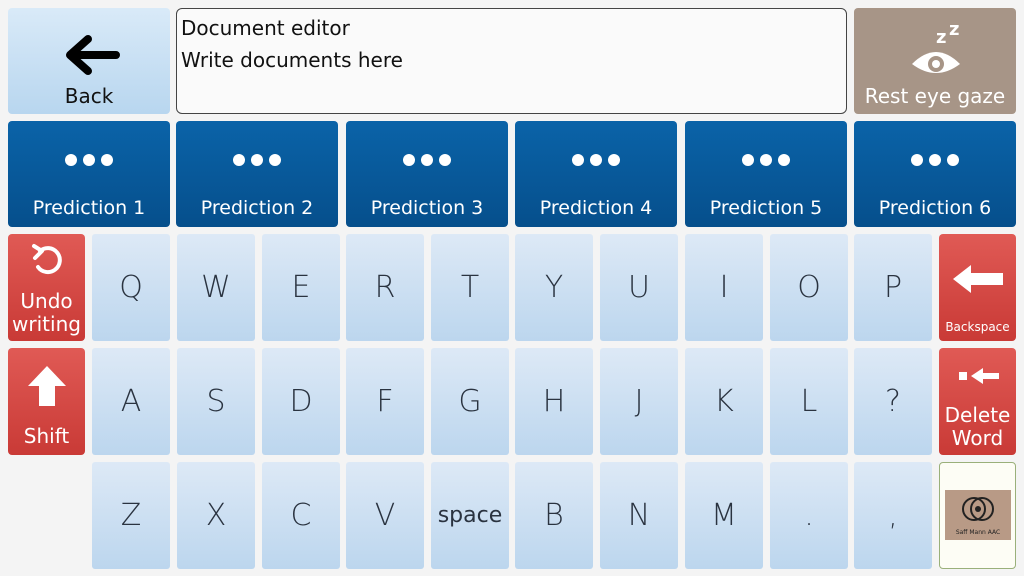 The image size is (1024, 576). I want to click on key-label: K, so click(724, 401).